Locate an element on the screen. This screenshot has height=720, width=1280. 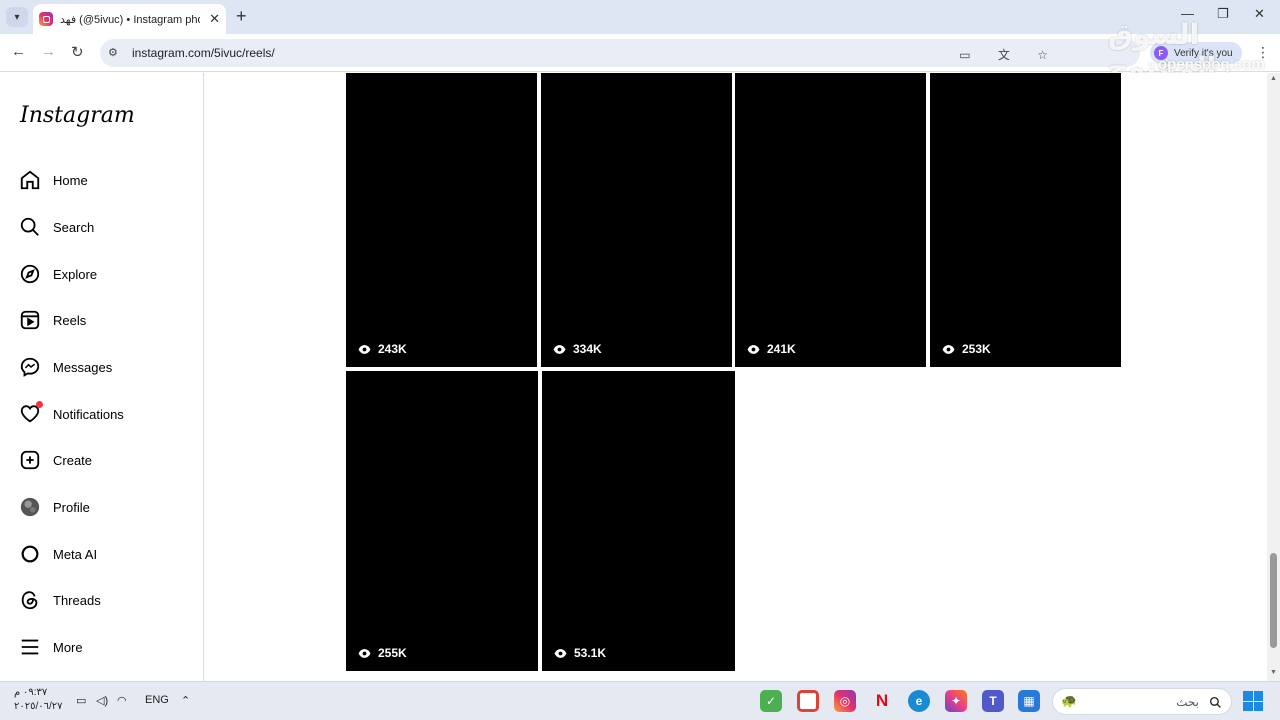
notification-dot is located at coordinates (39, 404).